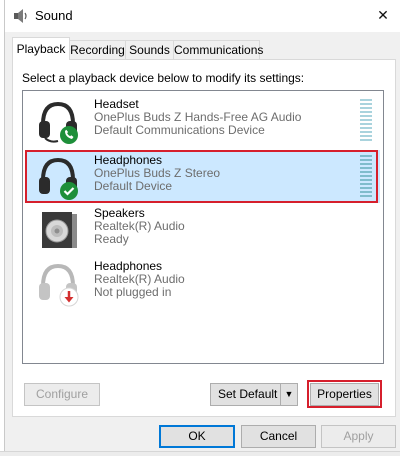  I want to click on apply-button: Apply, so click(358, 436).